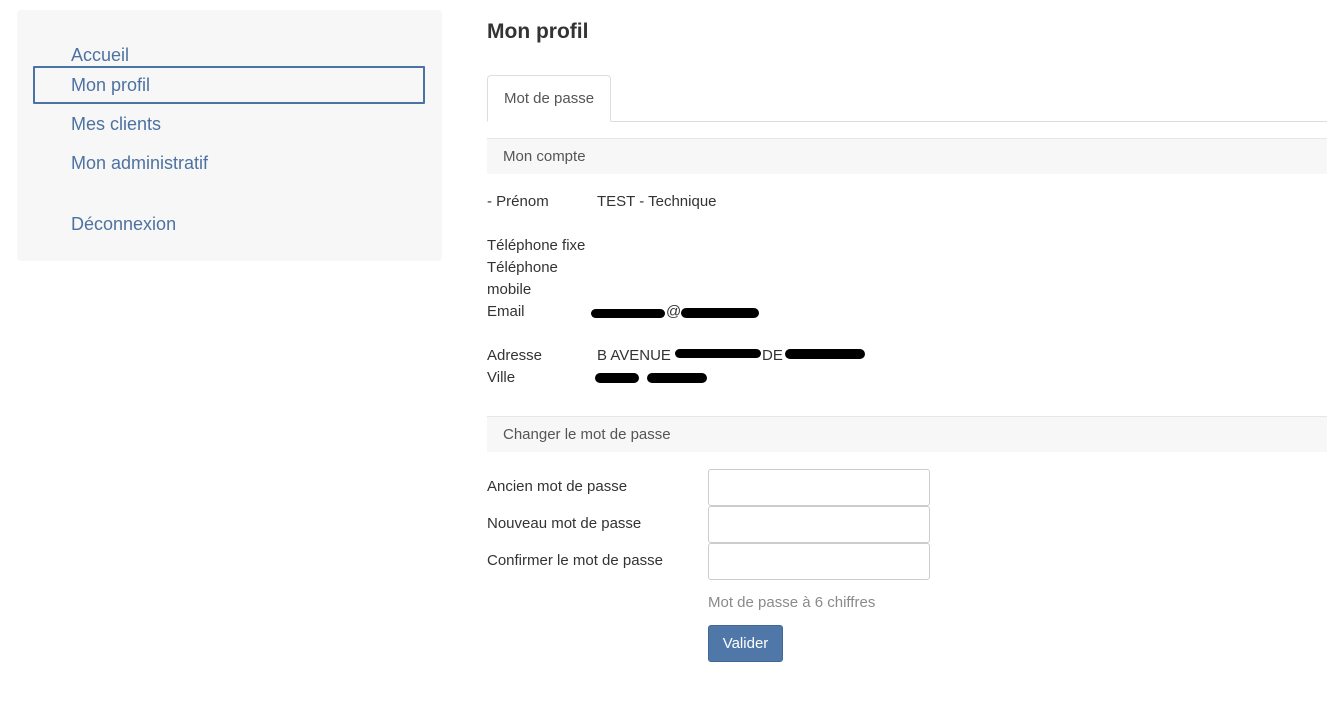 Image resolution: width=1327 pixels, height=728 pixels. I want to click on field-label: Adresse, so click(515, 355).